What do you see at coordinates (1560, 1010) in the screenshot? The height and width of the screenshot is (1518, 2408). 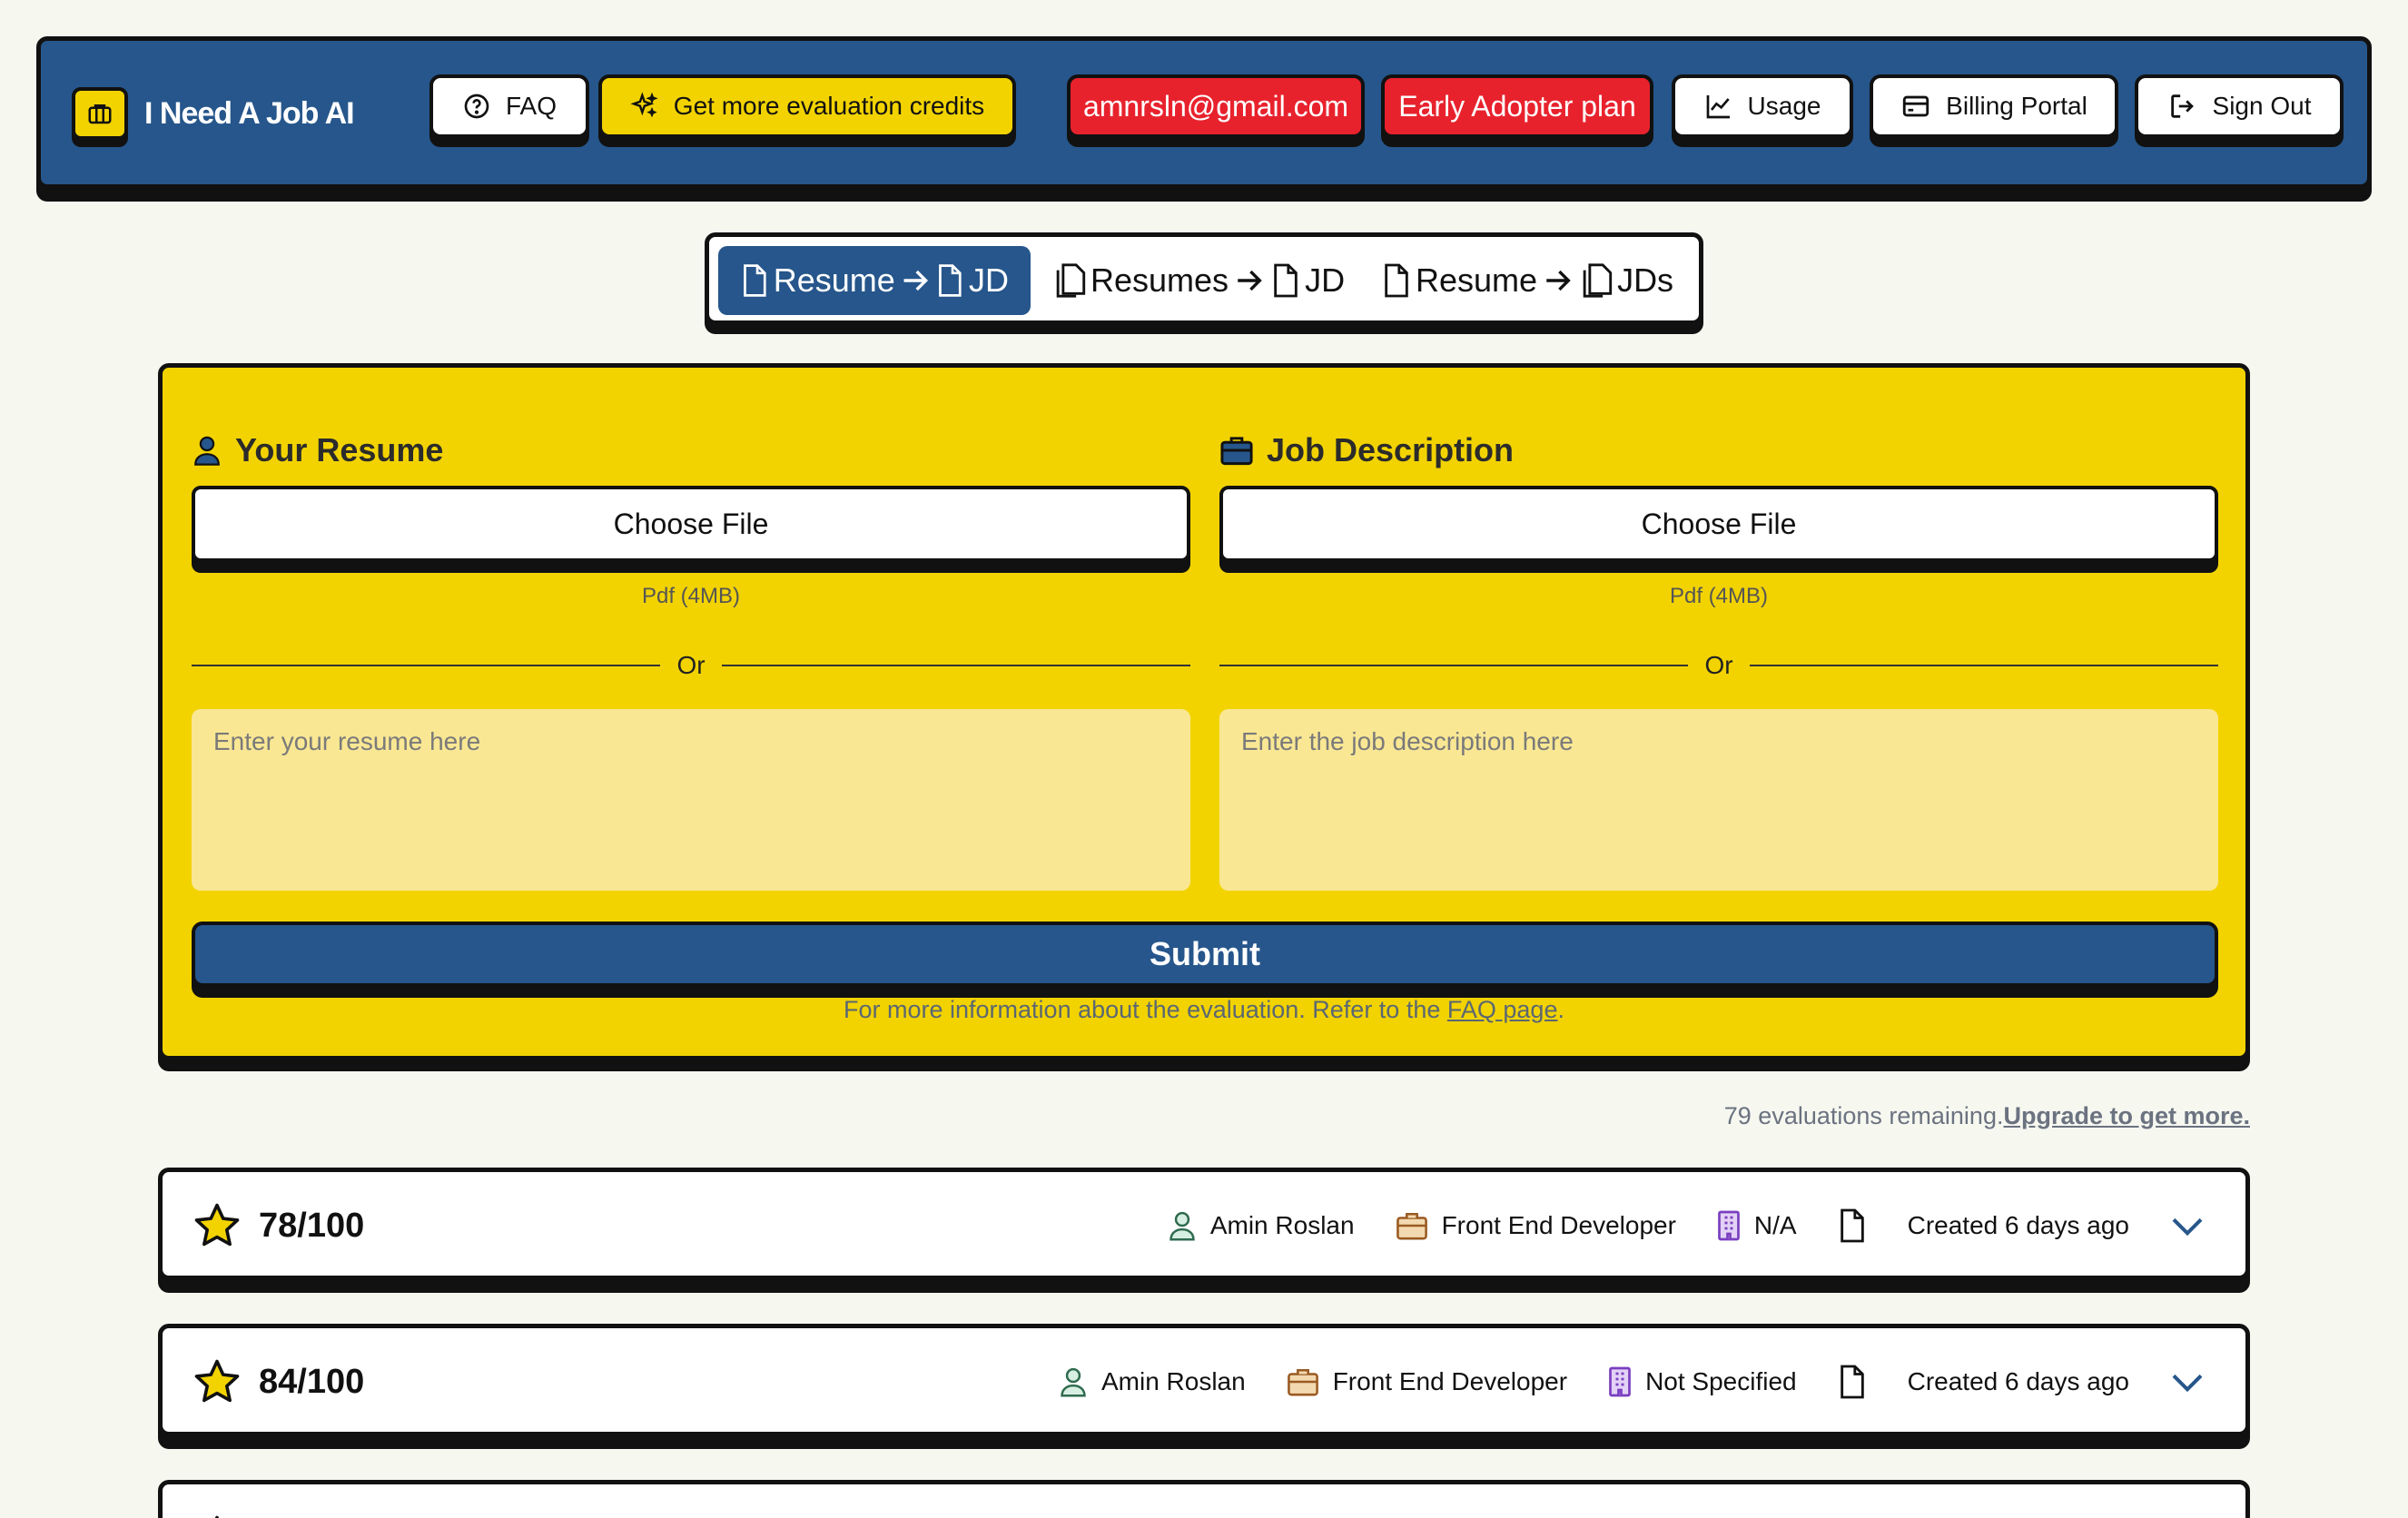 I see `info-suffix: .` at bounding box center [1560, 1010].